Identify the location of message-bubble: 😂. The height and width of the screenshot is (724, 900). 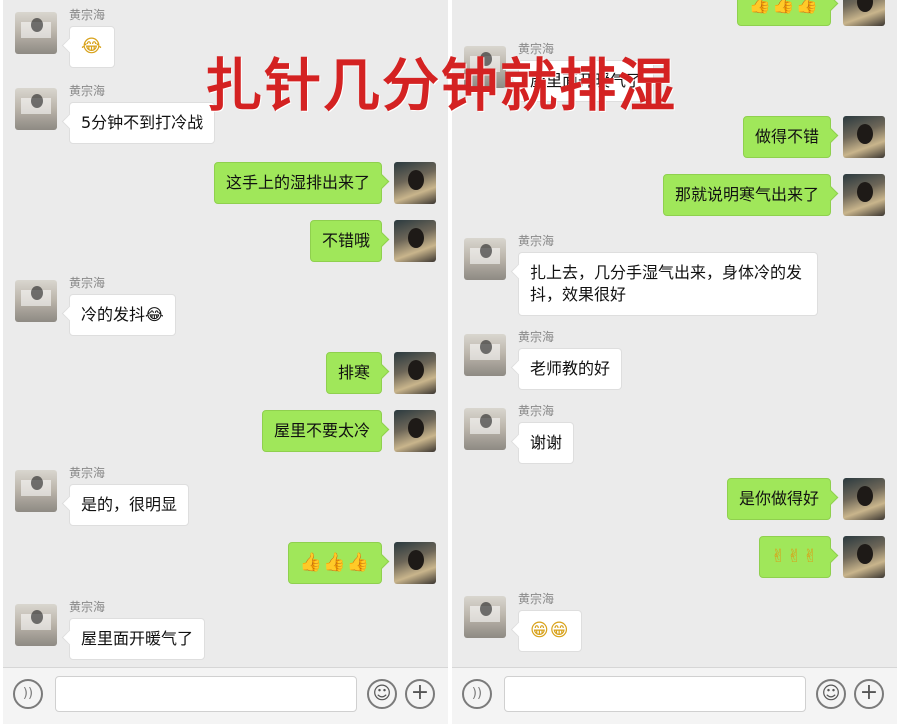
(92, 47).